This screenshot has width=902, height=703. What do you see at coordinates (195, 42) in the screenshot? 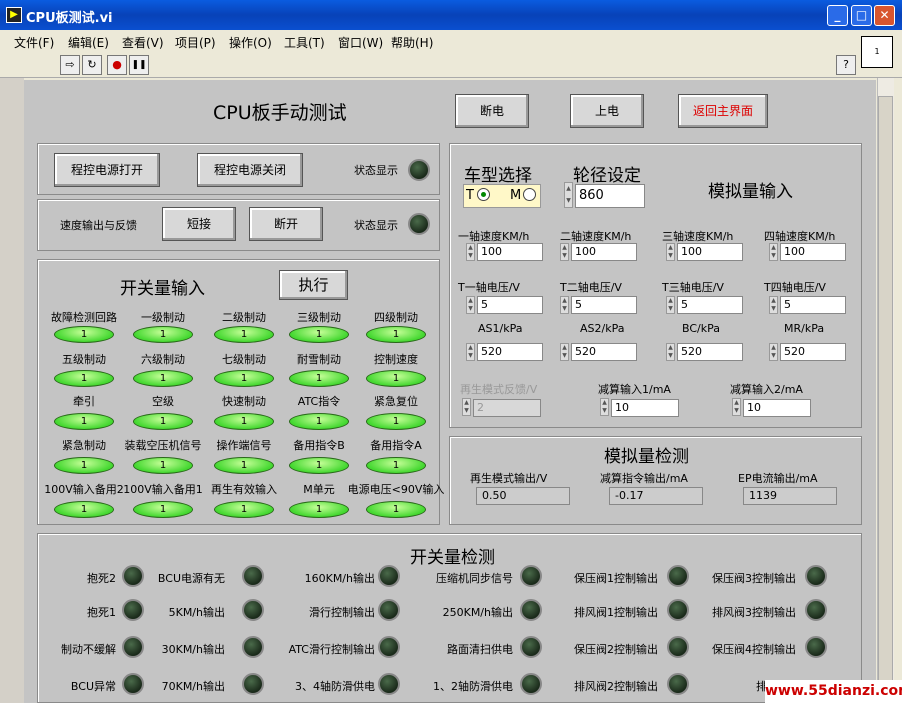
I see `menu-project: 项目(P)` at bounding box center [195, 42].